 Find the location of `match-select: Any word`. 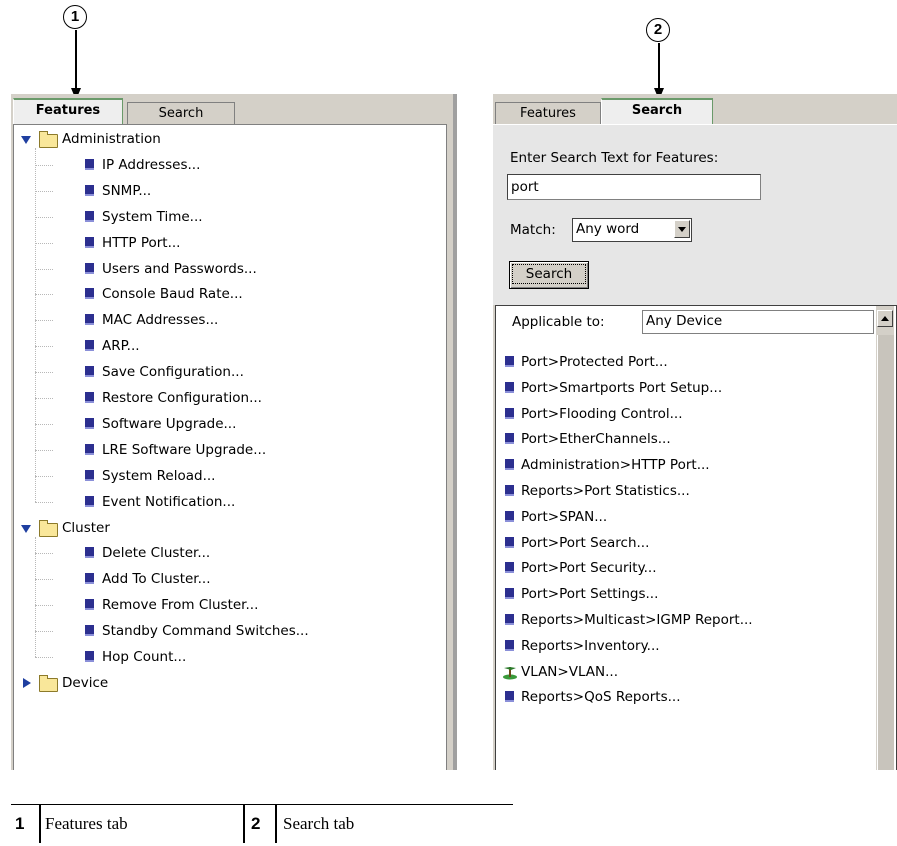

match-select: Any word is located at coordinates (632, 230).